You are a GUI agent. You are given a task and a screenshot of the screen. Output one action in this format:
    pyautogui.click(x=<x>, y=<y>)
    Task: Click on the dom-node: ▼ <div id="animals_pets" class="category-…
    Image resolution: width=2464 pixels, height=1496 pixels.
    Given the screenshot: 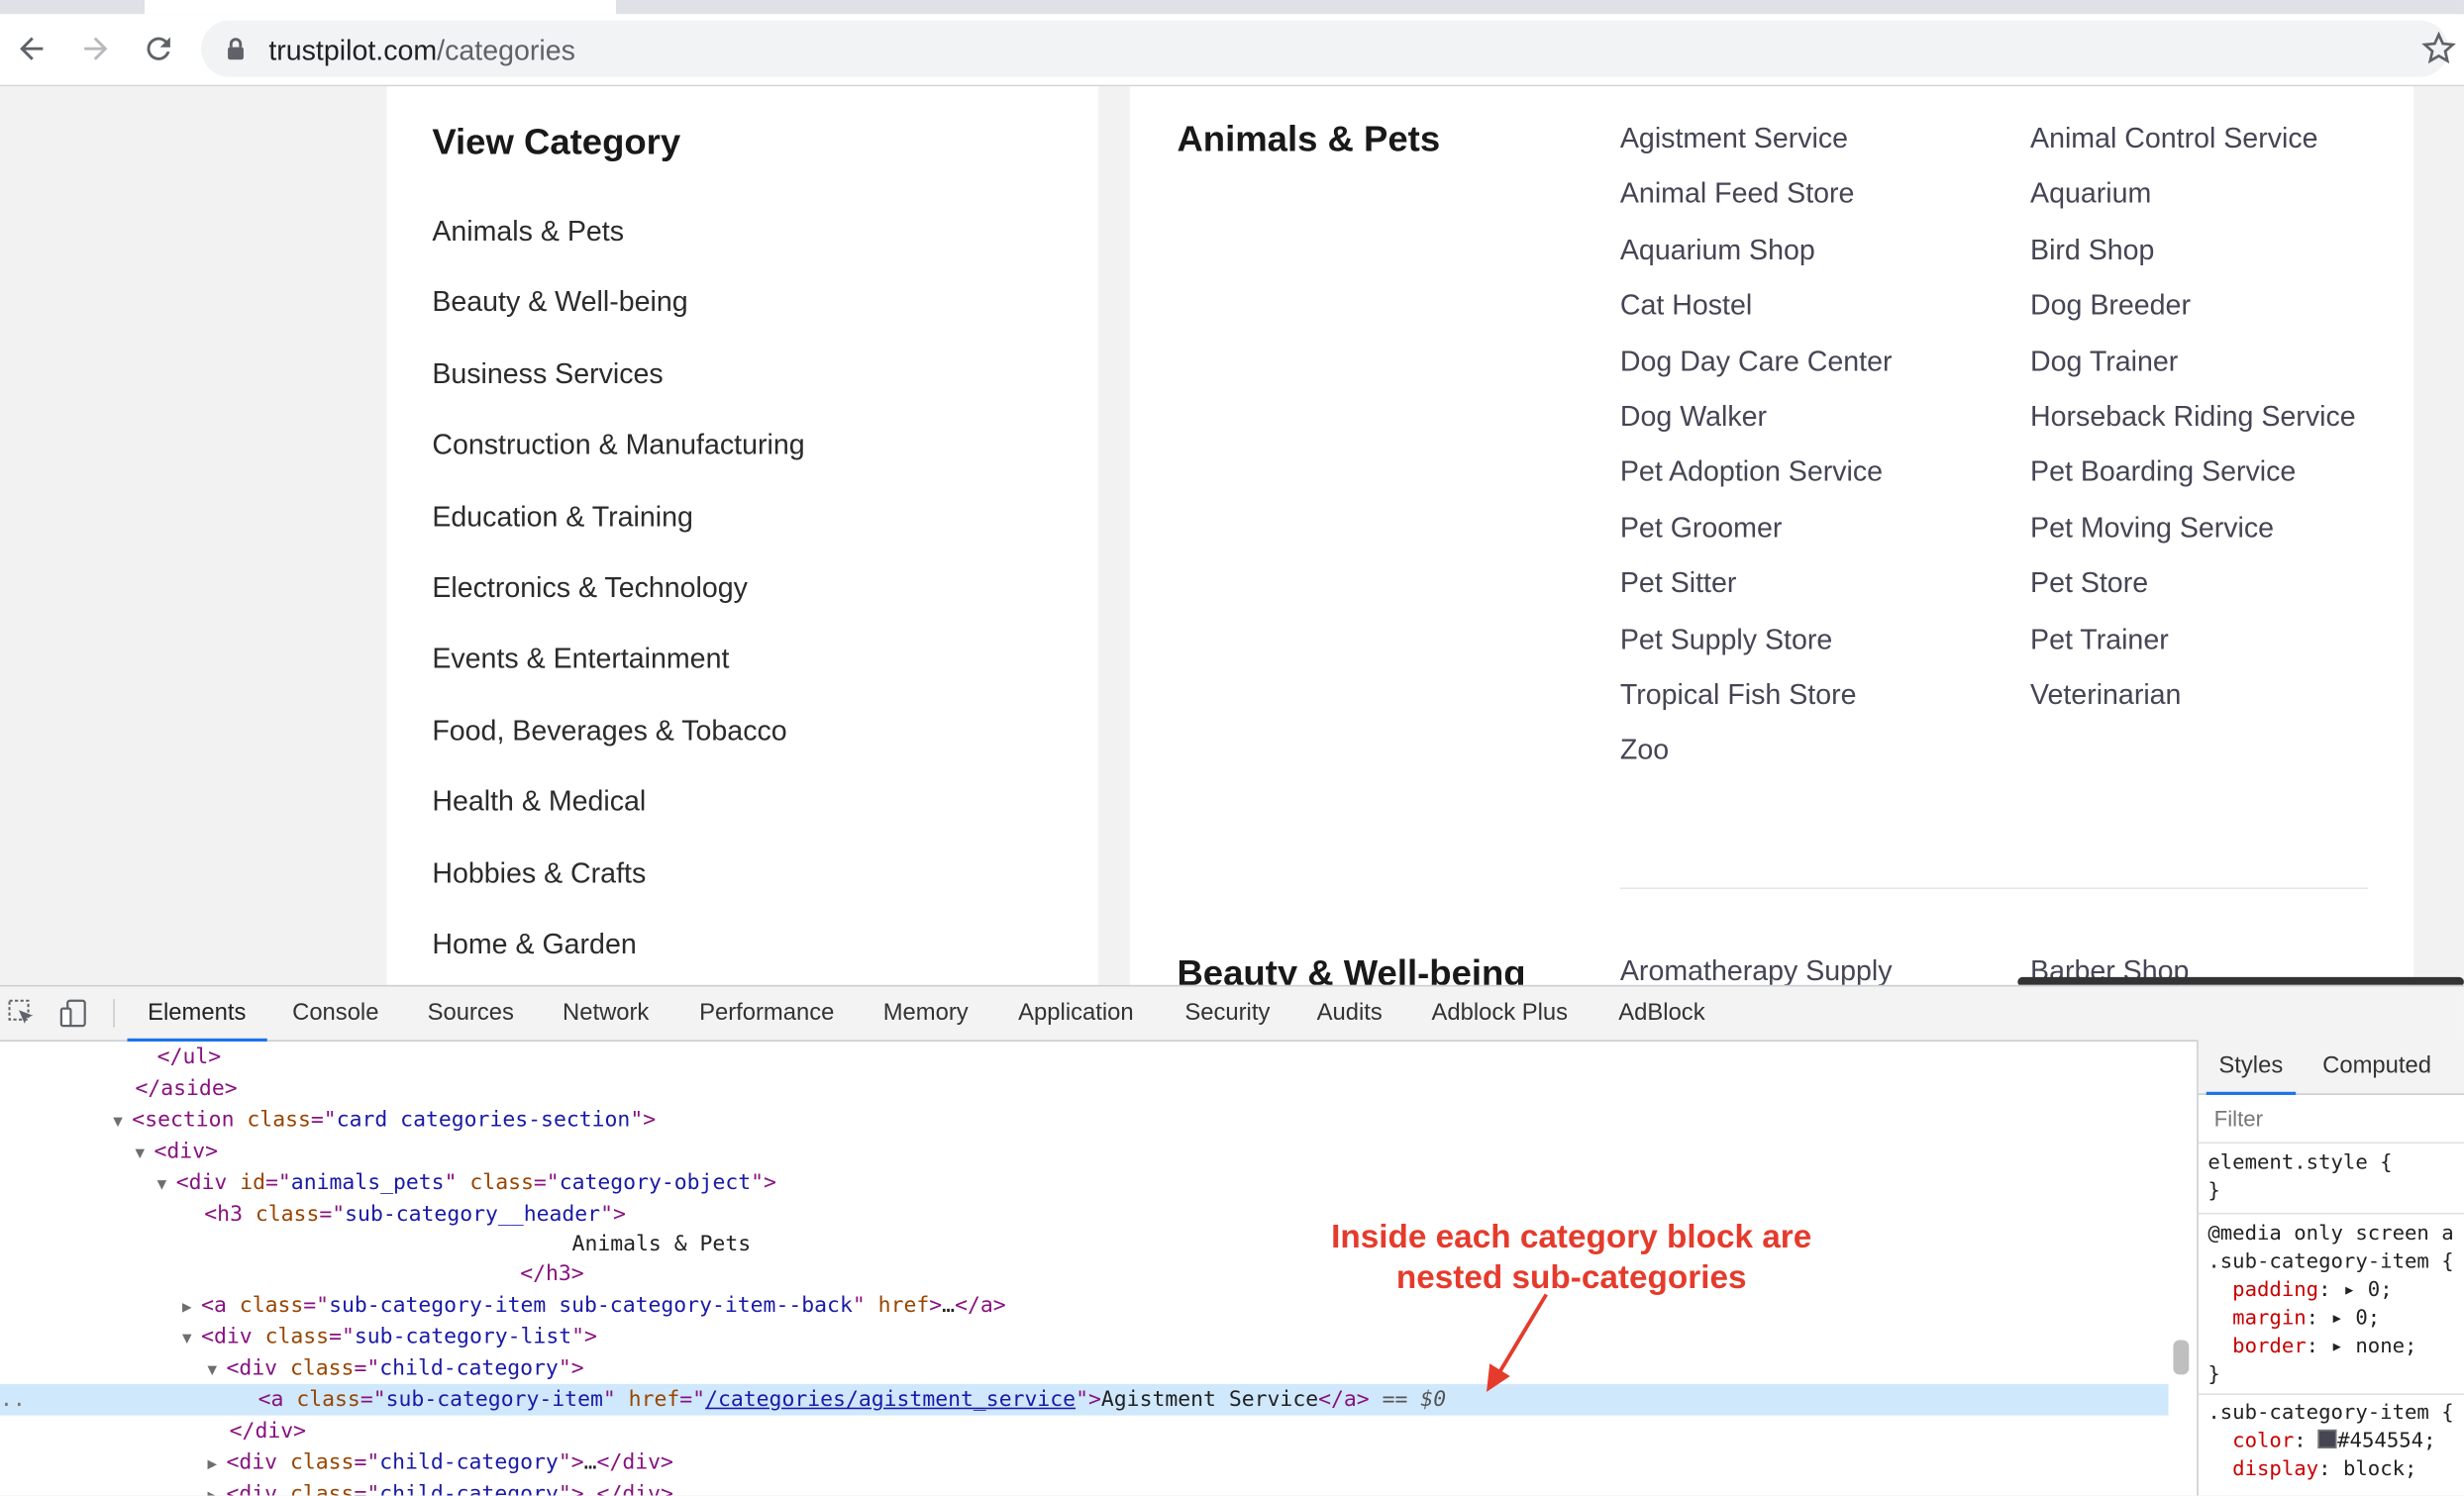 What is the action you would take?
    pyautogui.click(x=1085, y=1183)
    